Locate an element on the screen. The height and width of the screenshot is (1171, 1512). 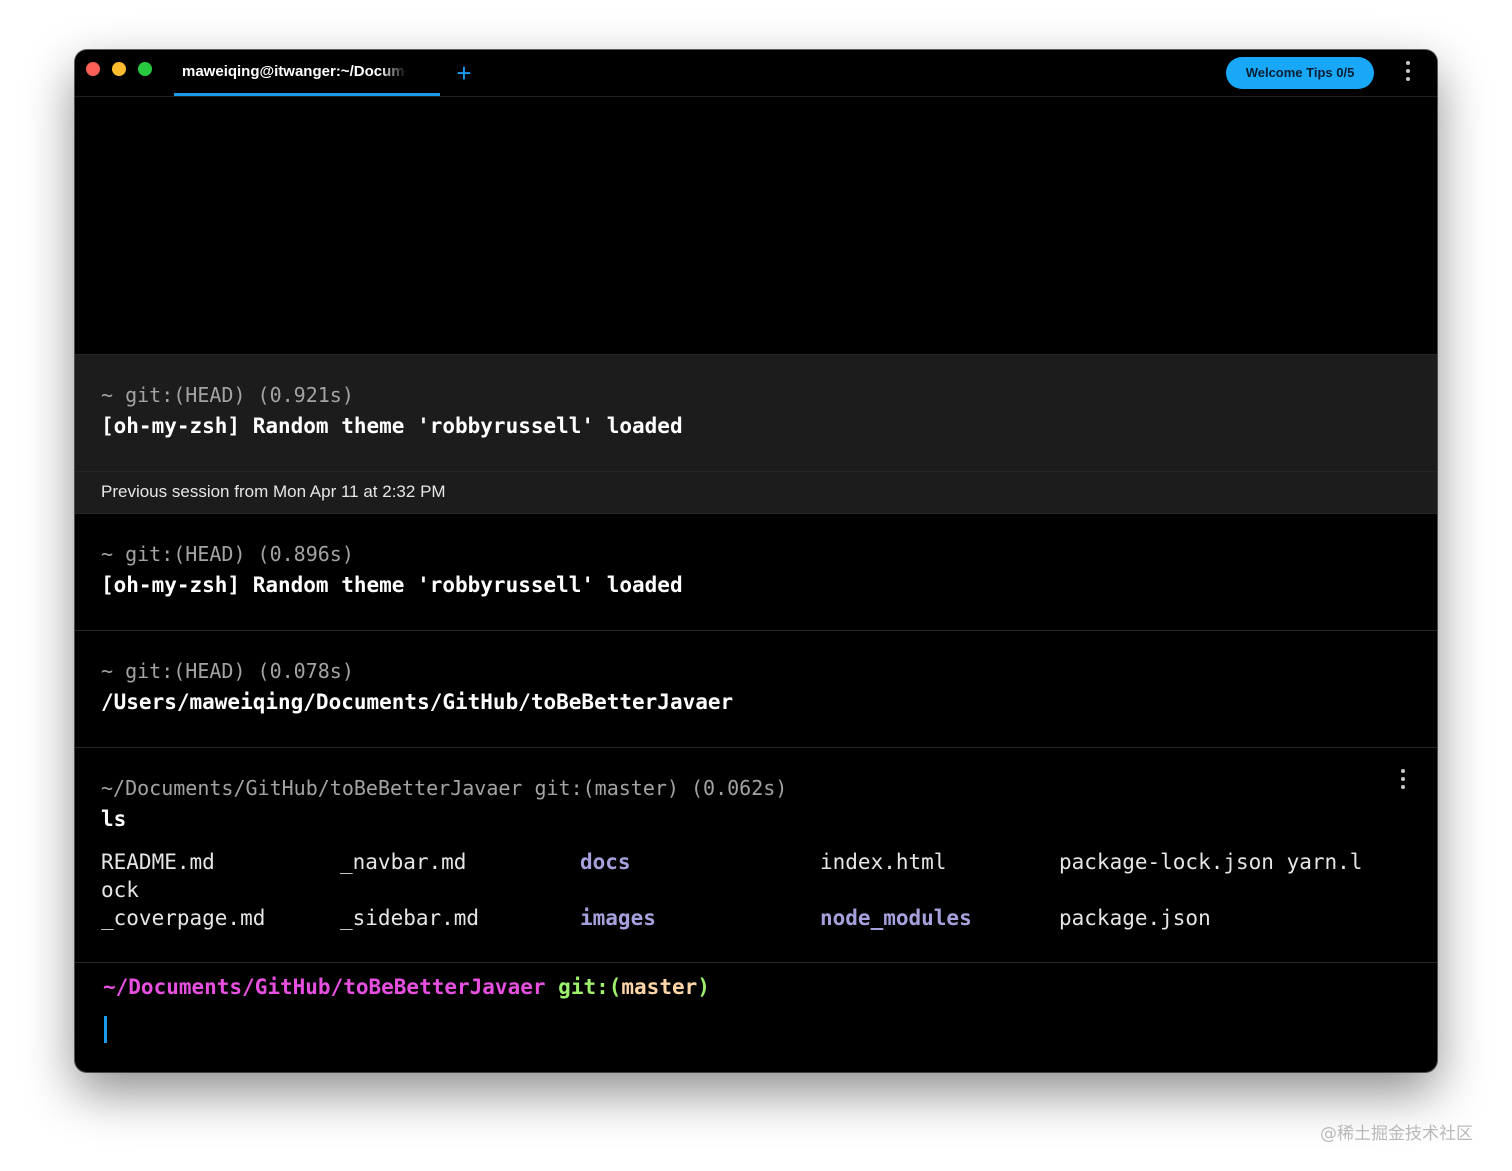
ls-dir-item: images is located at coordinates (618, 918).